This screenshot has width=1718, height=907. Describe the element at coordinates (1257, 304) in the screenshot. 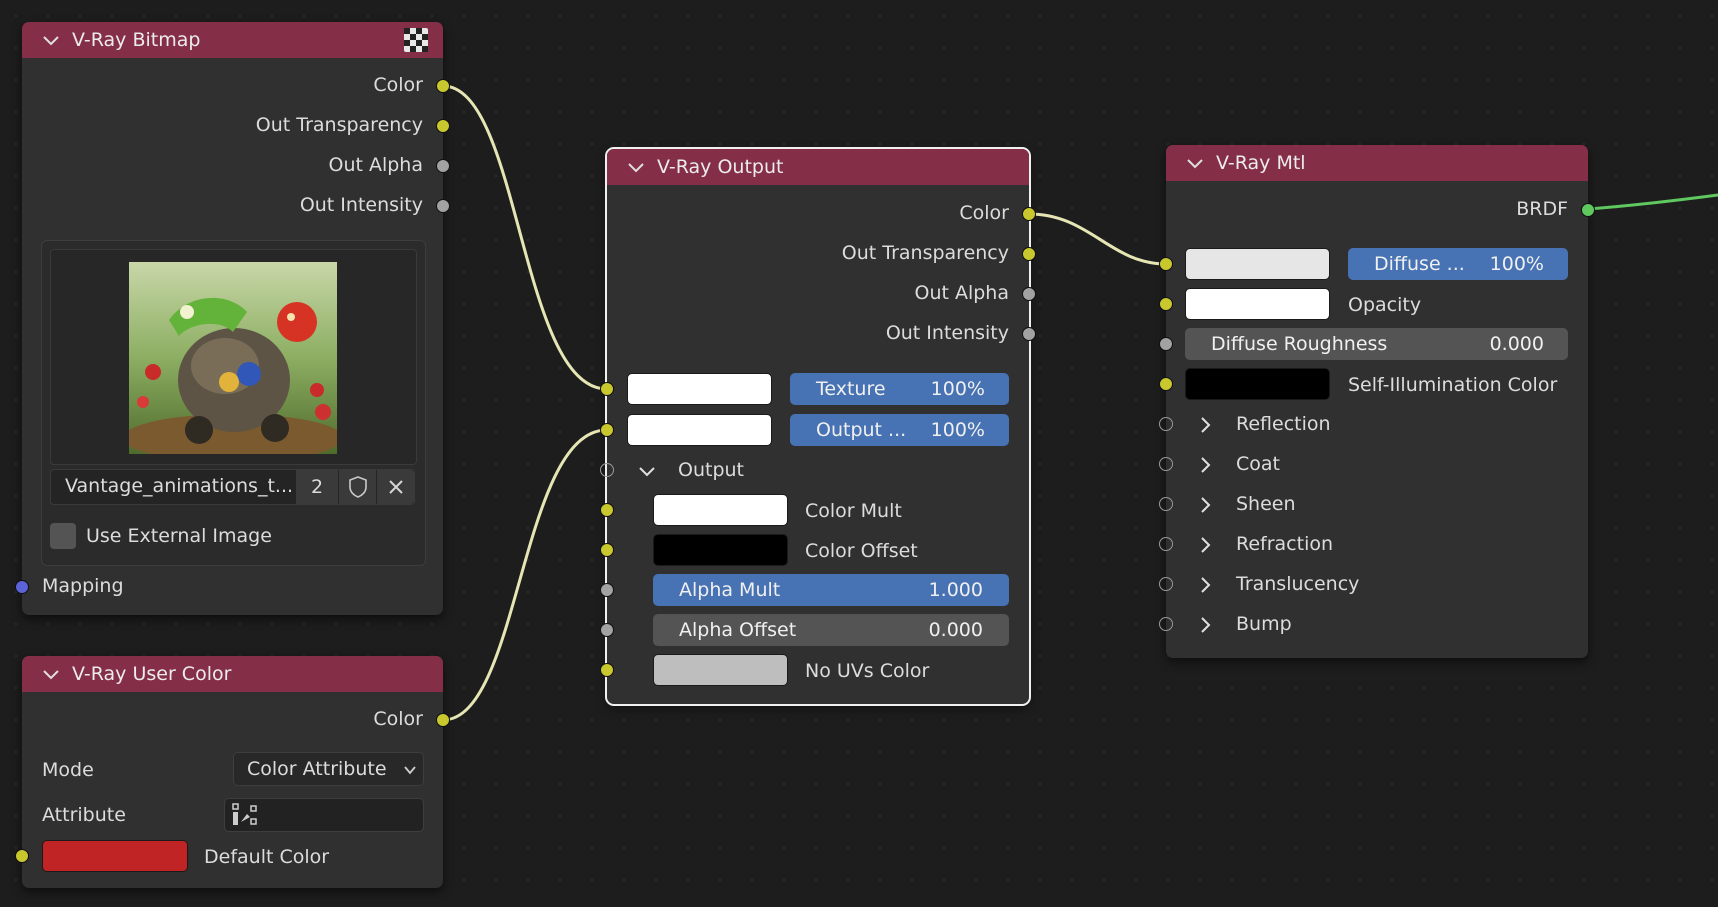

I see `opacity-swatch` at that location.